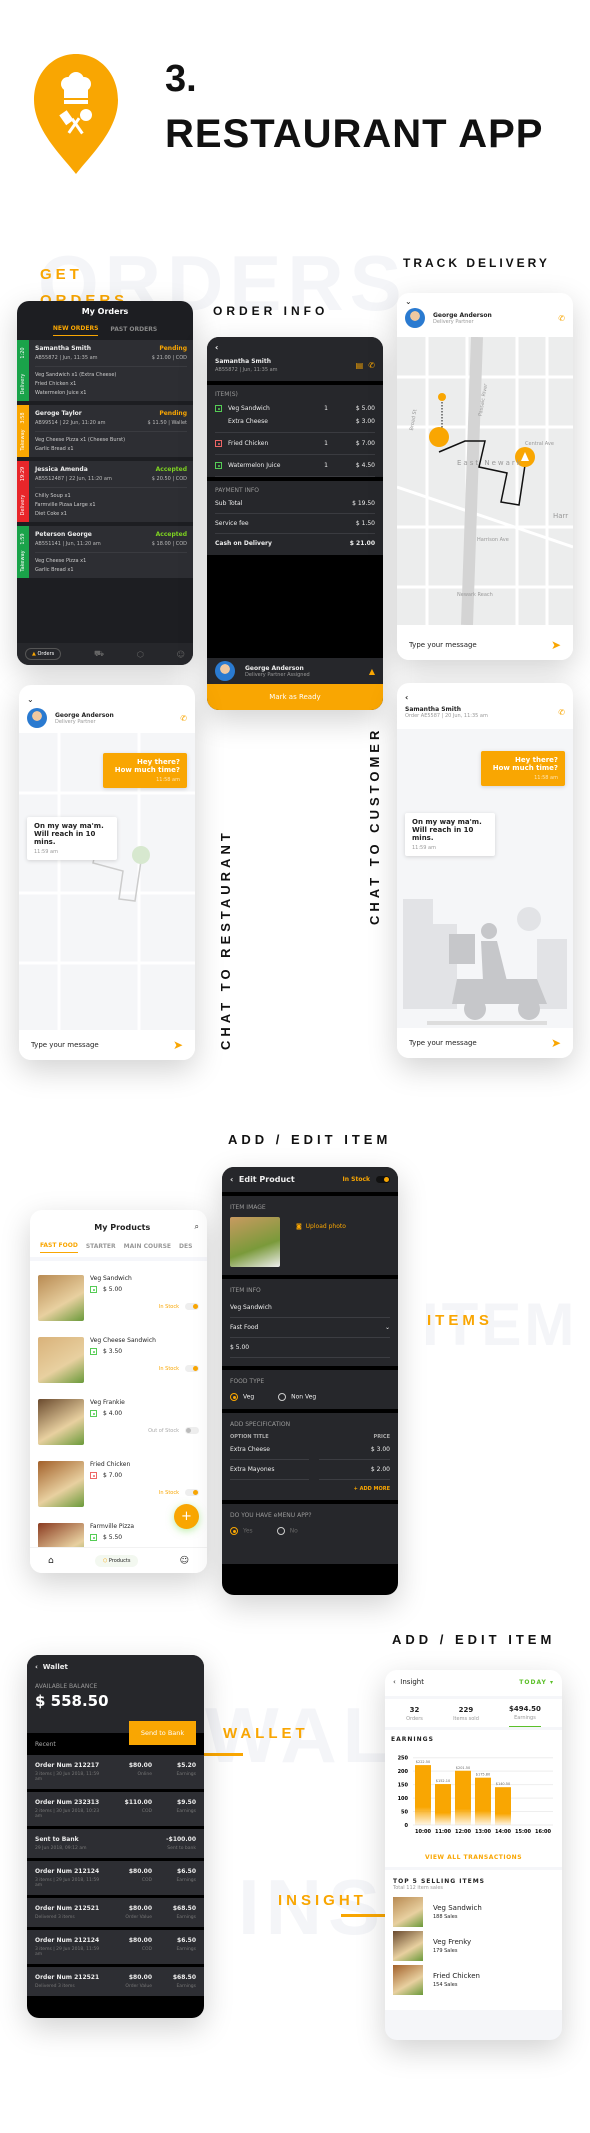 The image size is (590, 2133). Describe the element at coordinates (243, 361) in the screenshot. I see `customer-name: Samantha Smith` at that location.